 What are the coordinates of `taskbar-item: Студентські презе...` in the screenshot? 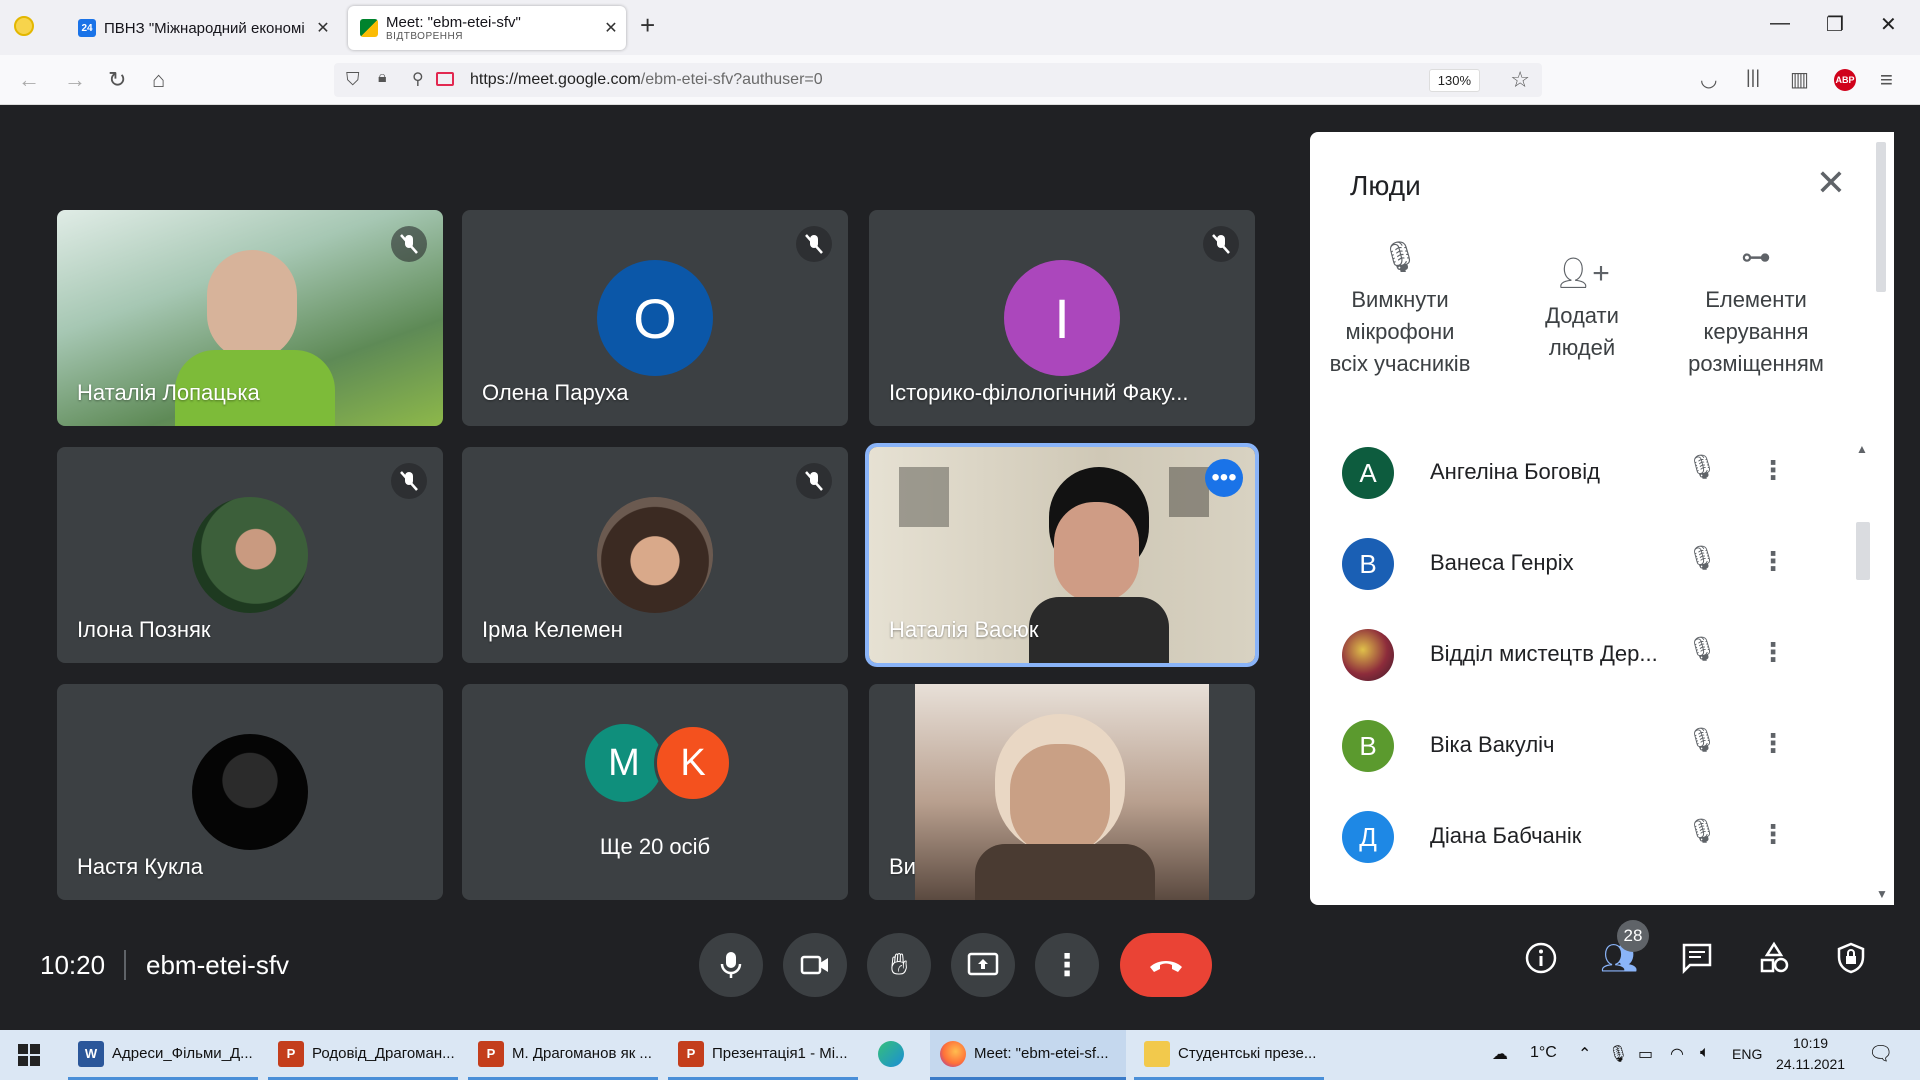 It's located at (1229, 1055).